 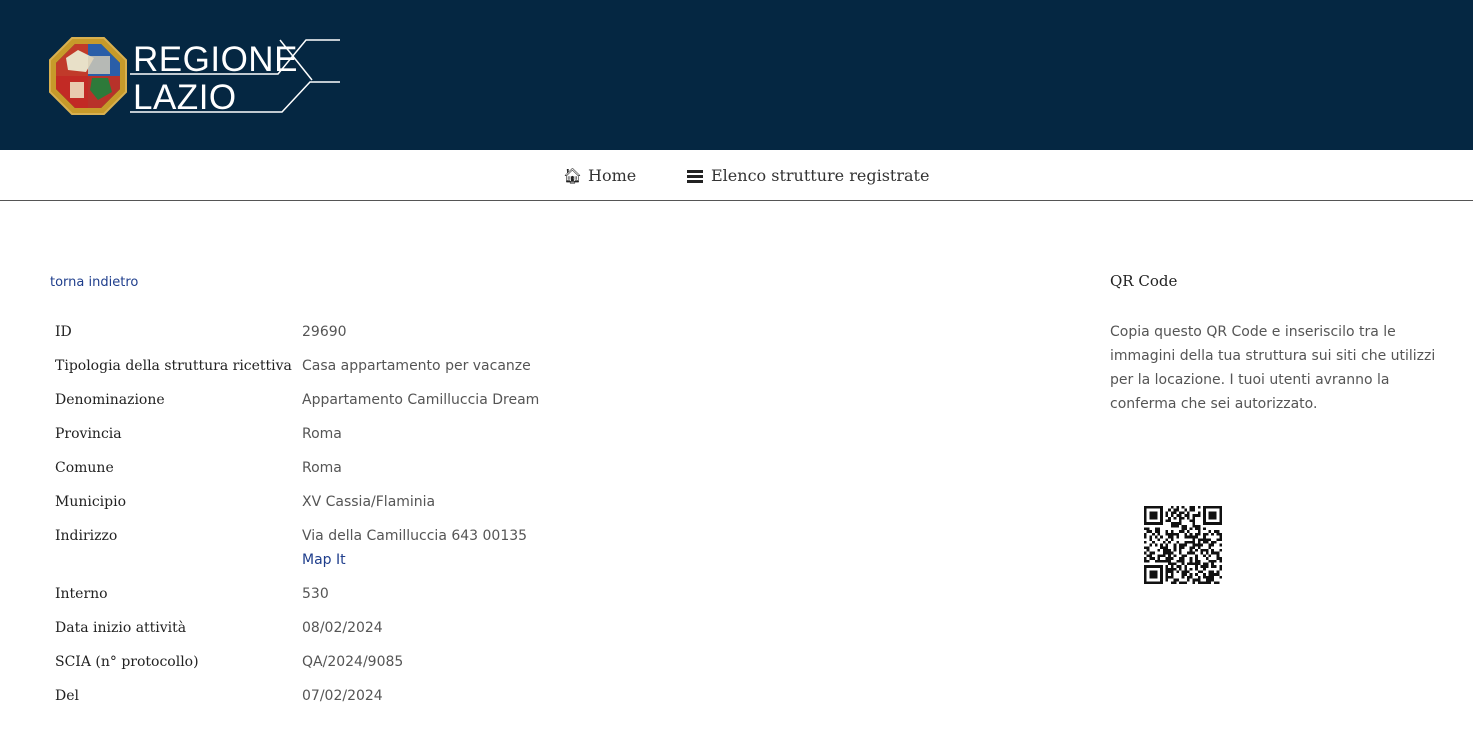 I want to click on regione-lazio-logo: REGIONE LAZIO, so click(x=198, y=76).